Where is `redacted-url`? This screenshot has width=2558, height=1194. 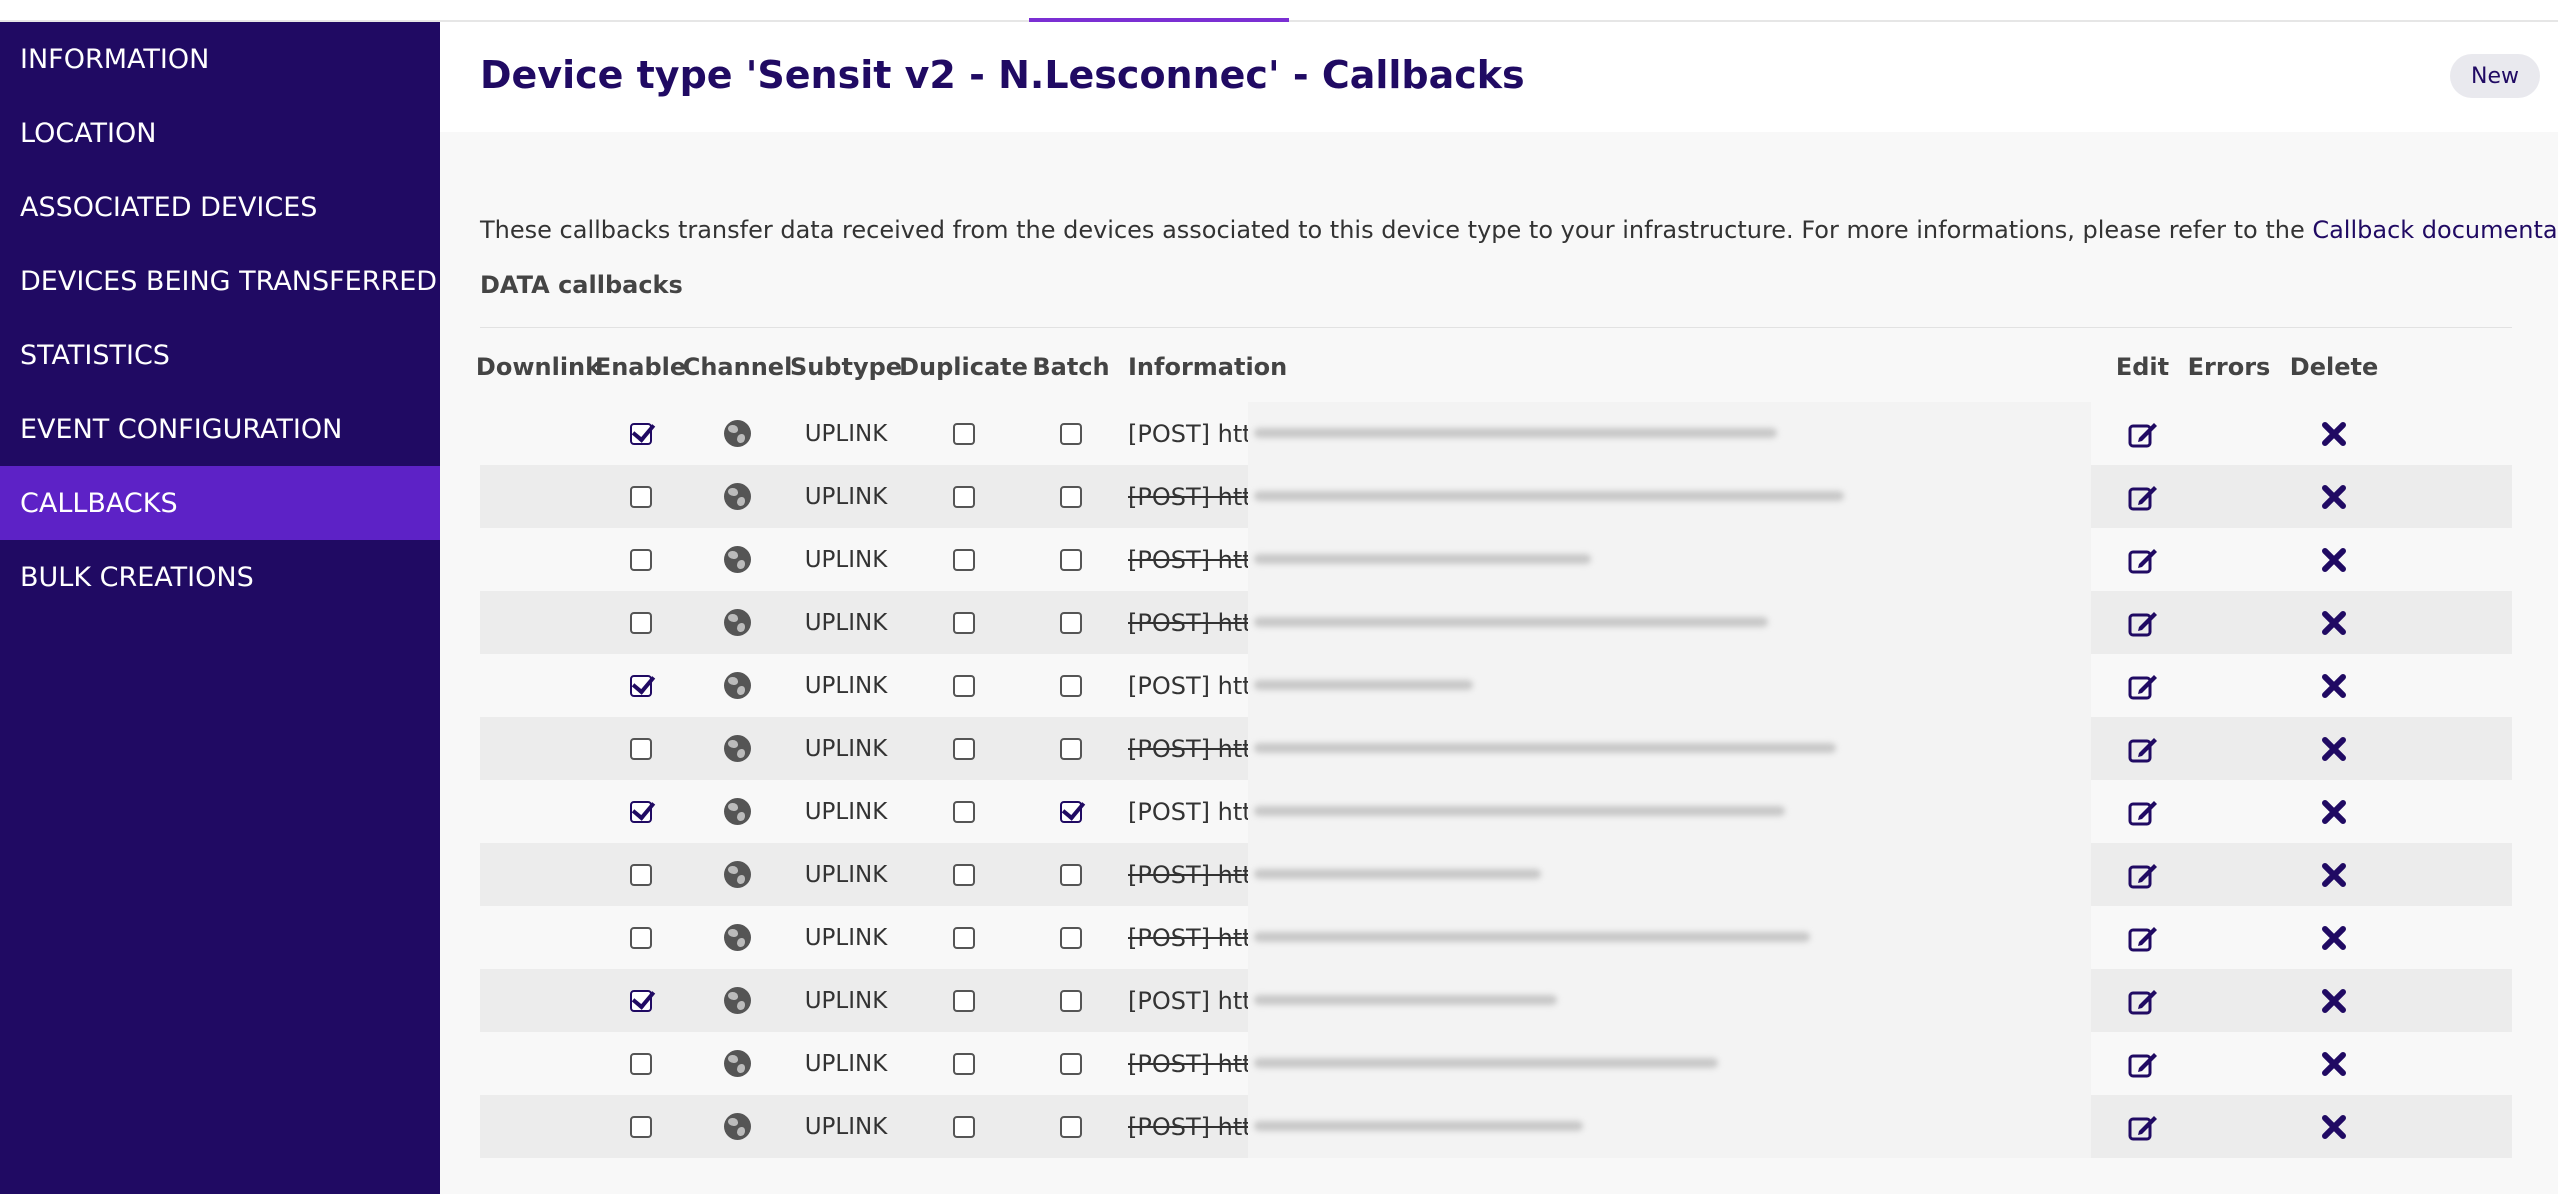
redacted-url is located at coordinates (1669, 1000).